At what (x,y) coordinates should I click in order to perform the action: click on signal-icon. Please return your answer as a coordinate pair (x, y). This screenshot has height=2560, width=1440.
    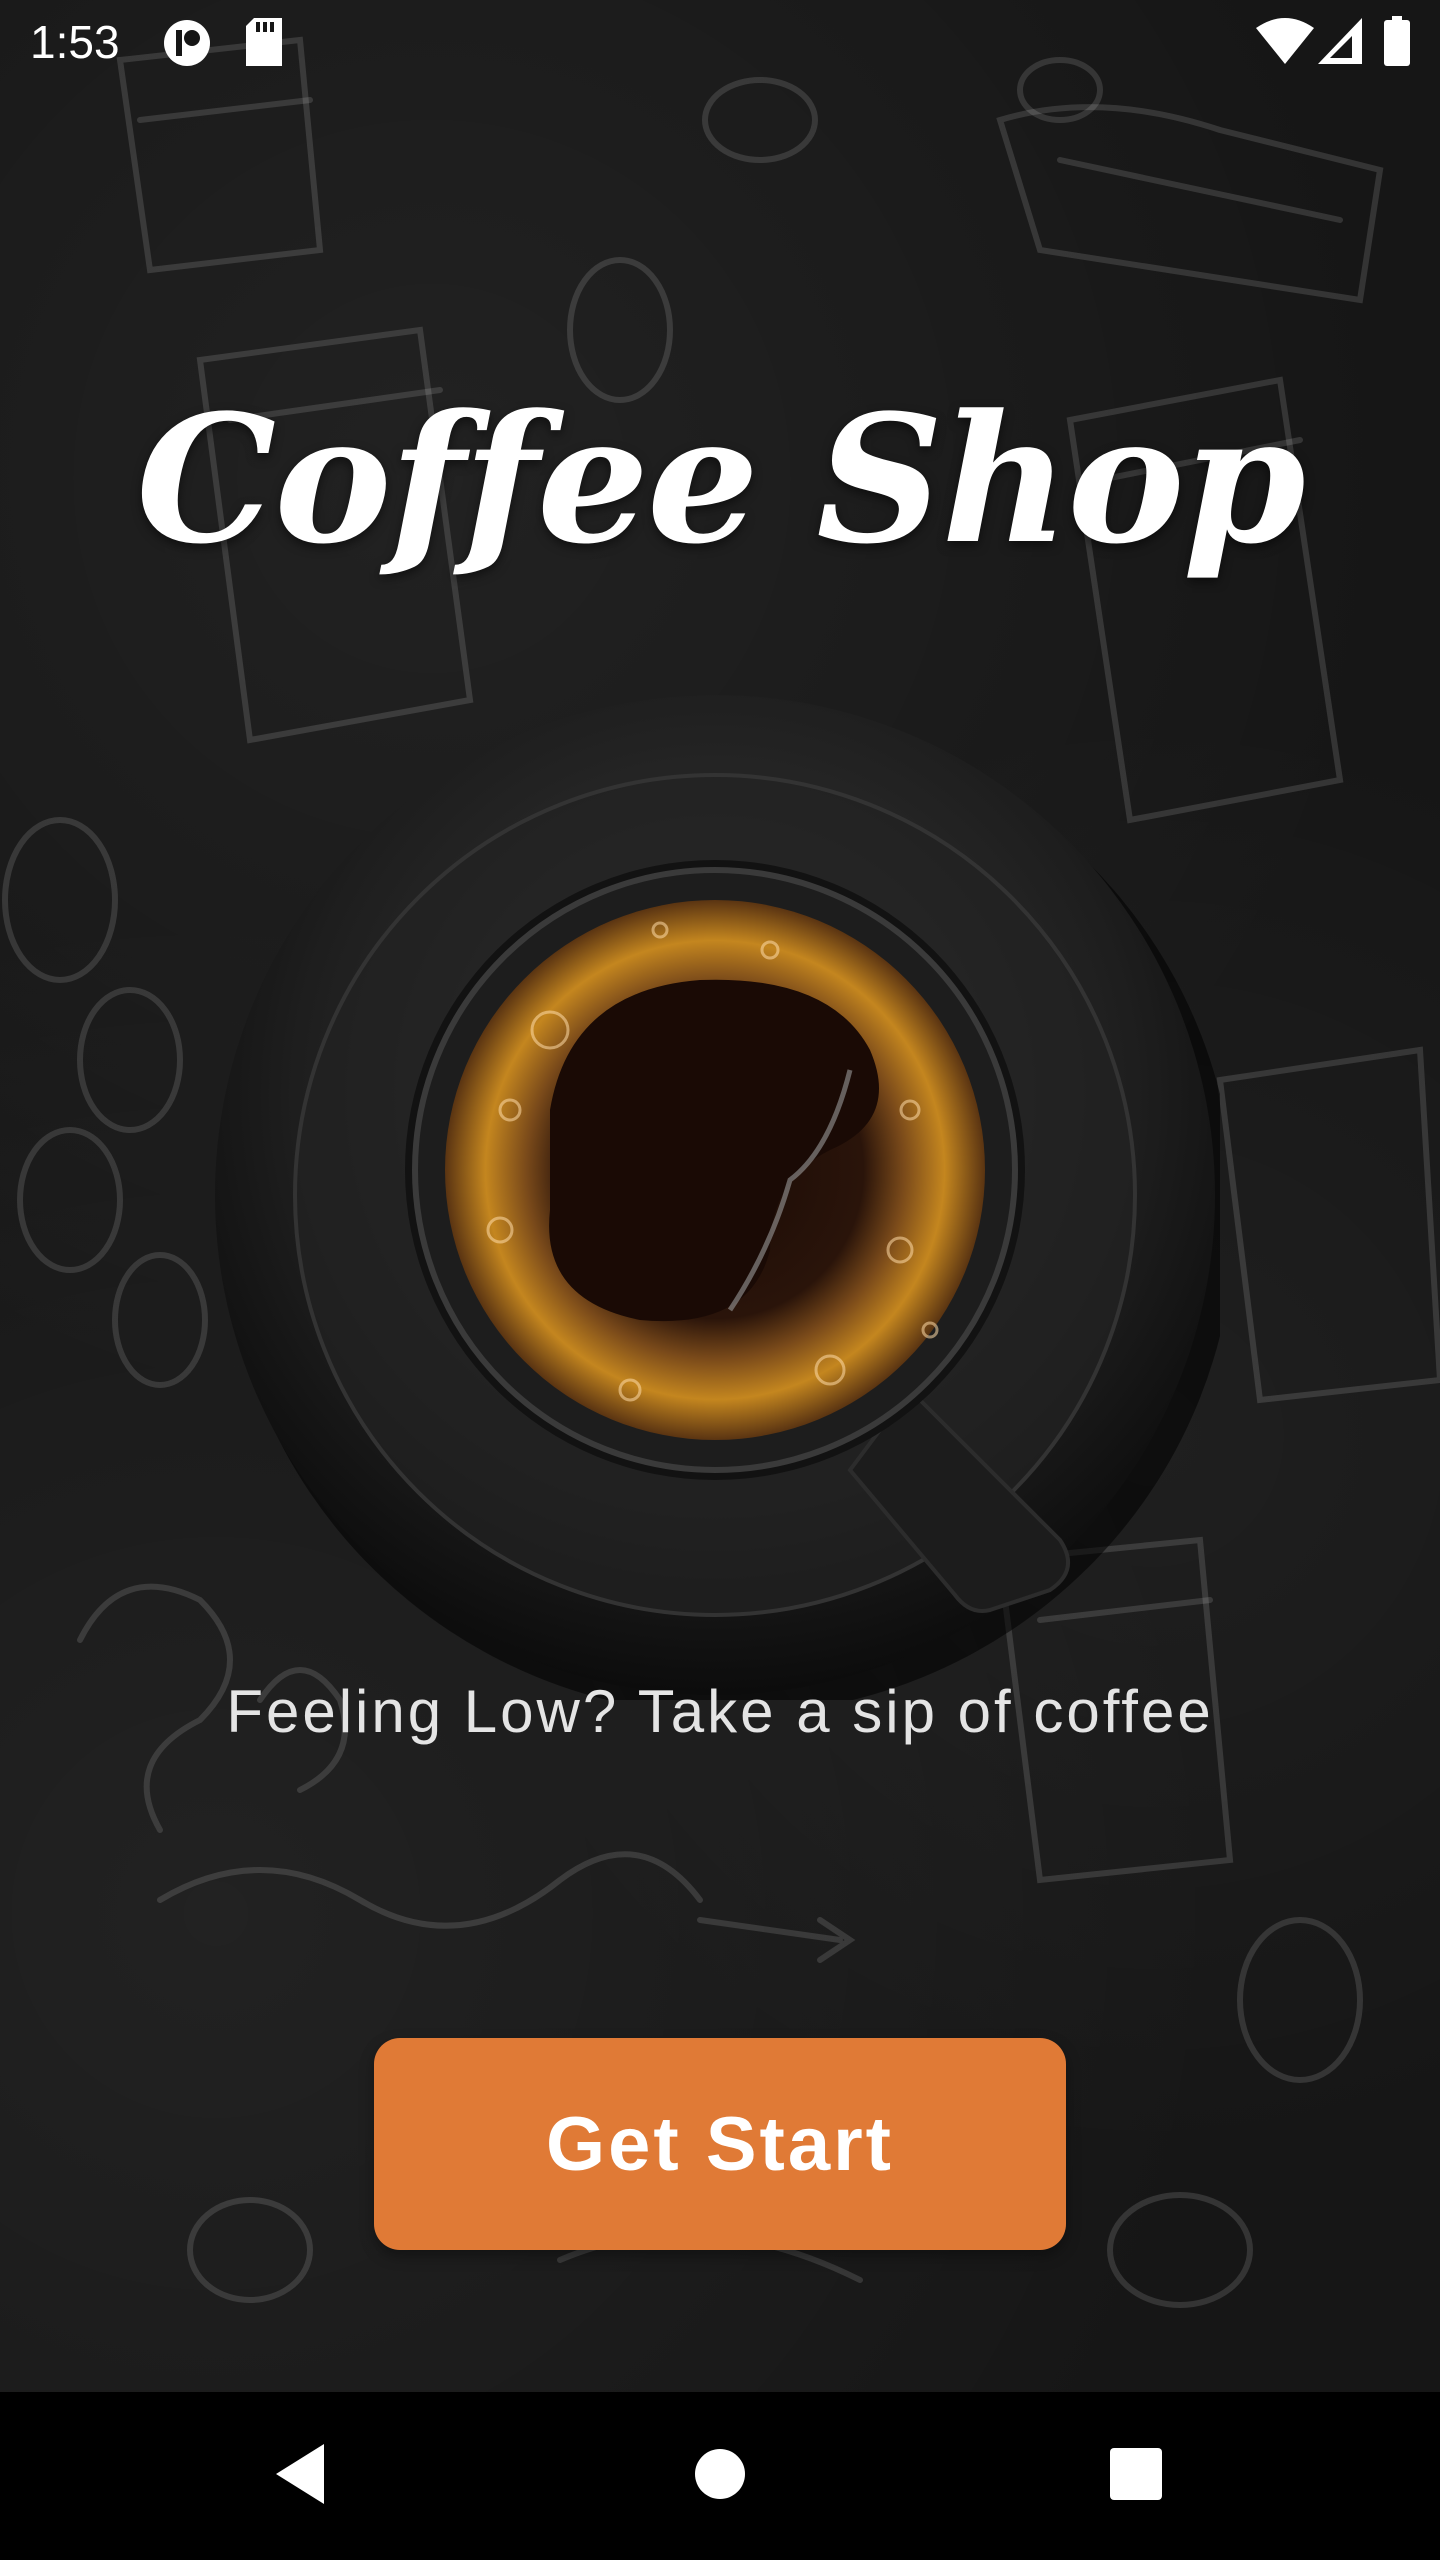
    Looking at the image, I should click on (1340, 41).